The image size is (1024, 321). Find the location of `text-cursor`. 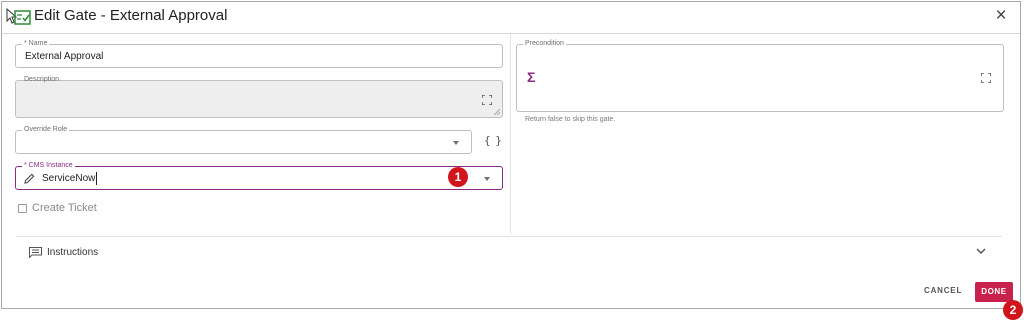

text-cursor is located at coordinates (96, 178).